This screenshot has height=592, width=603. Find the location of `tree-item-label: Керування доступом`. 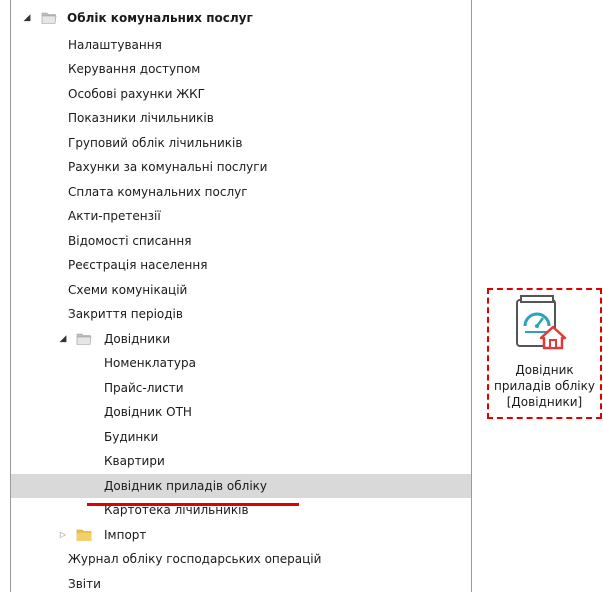

tree-item-label: Керування доступом is located at coordinates (134, 69).